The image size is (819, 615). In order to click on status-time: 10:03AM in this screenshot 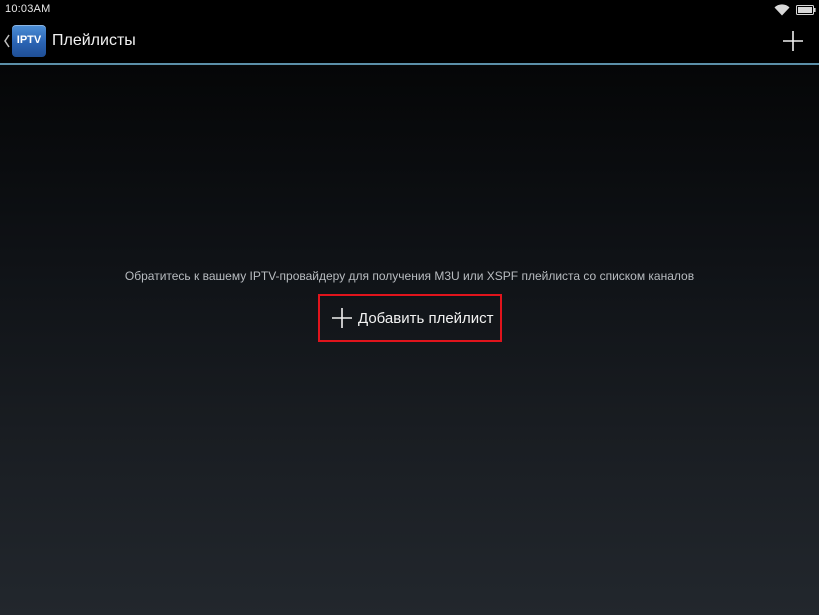, I will do `click(28, 9)`.